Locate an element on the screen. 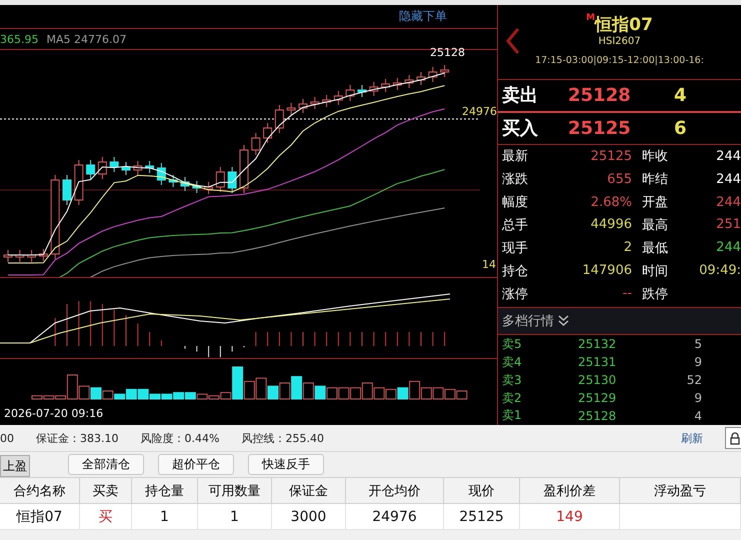  stat-label: 昨收 is located at coordinates (655, 157).